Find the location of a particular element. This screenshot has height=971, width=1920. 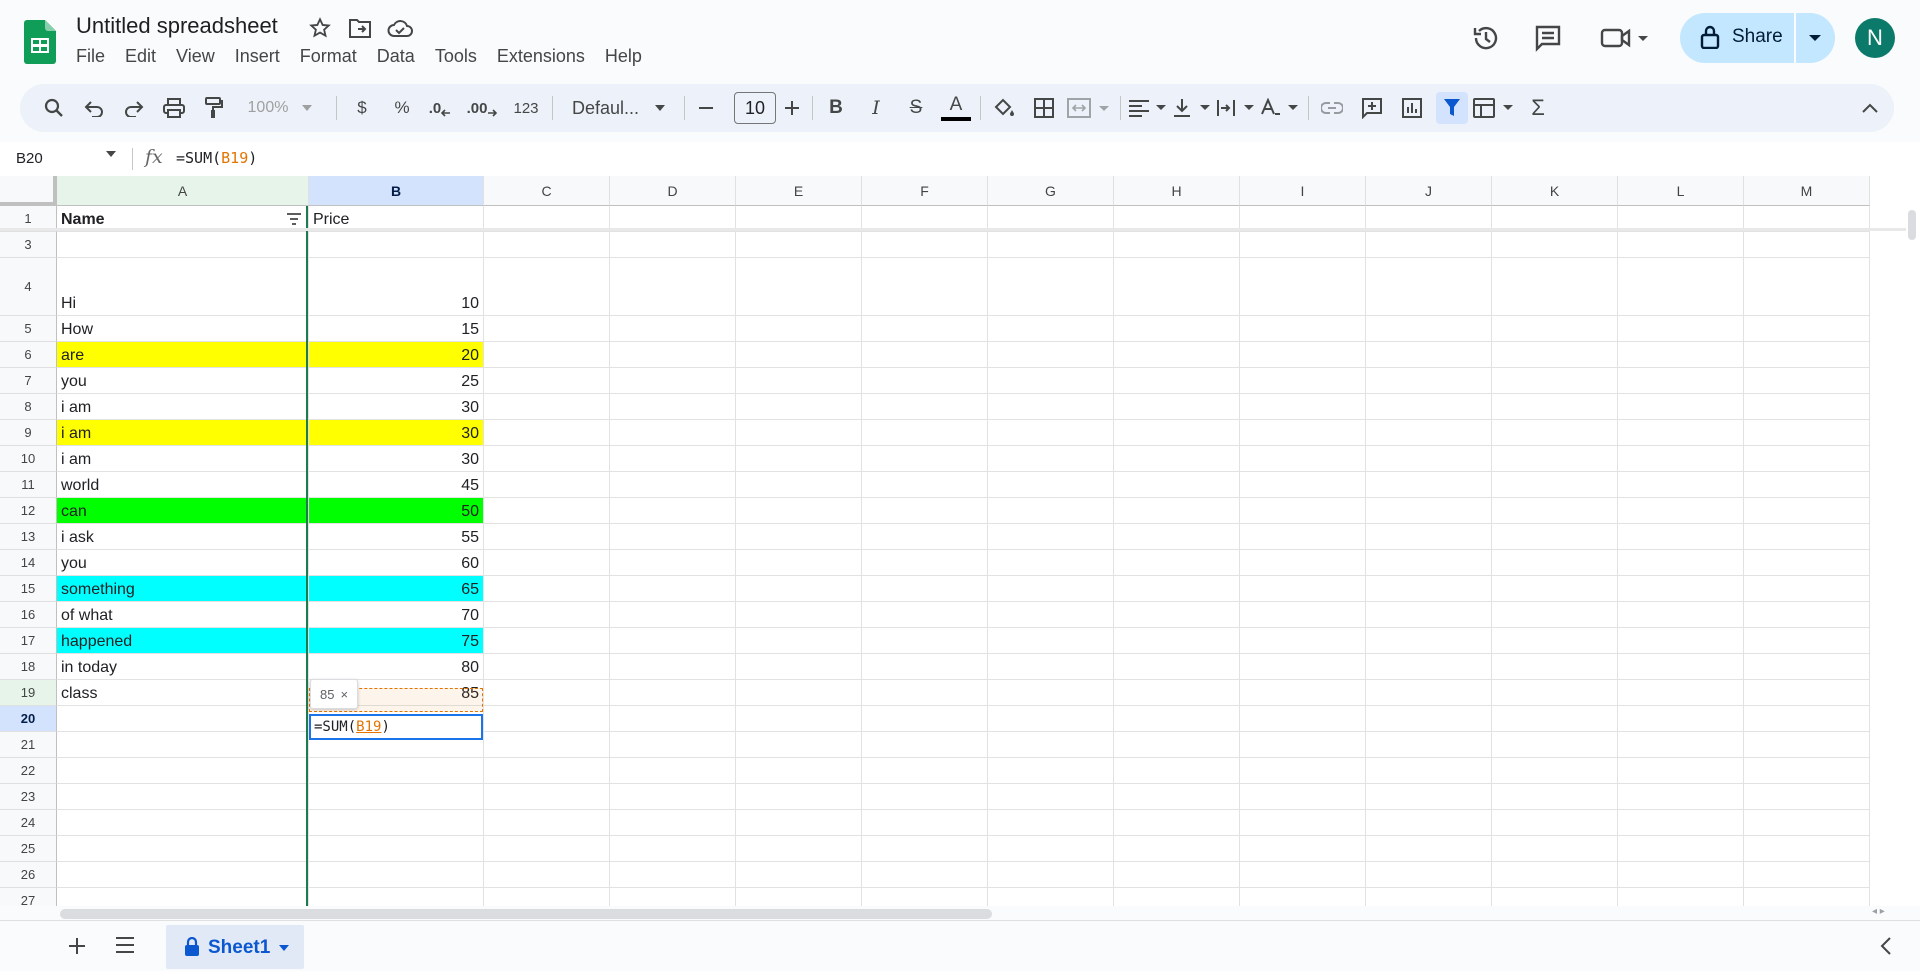

cell-j19 is located at coordinates (1429, 693).